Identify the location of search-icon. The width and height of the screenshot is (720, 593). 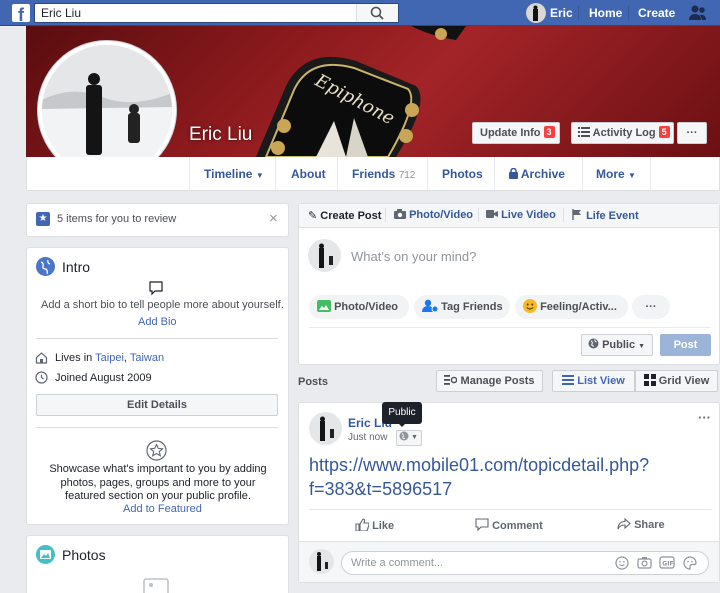
(377, 13).